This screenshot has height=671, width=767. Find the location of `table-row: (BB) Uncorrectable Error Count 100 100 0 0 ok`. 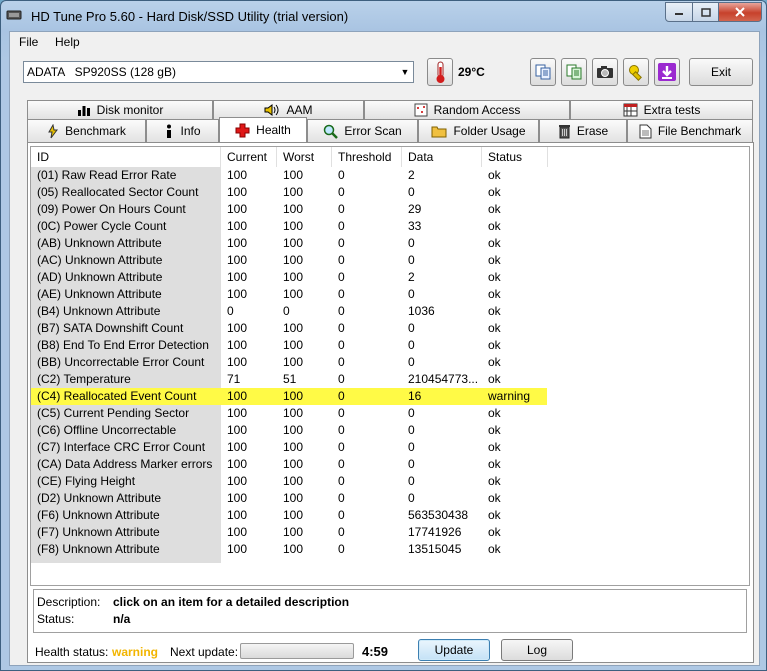

table-row: (BB) Uncorrectable Error Count 100 100 0 0 ok is located at coordinates (390, 362).